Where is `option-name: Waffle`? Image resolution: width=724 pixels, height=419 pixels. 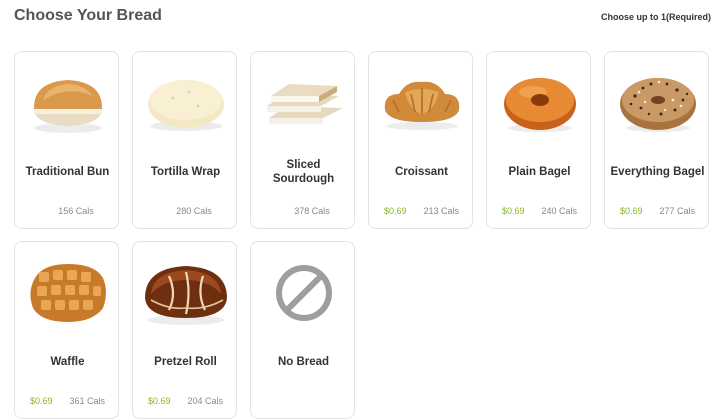 option-name: Waffle is located at coordinates (67, 362).